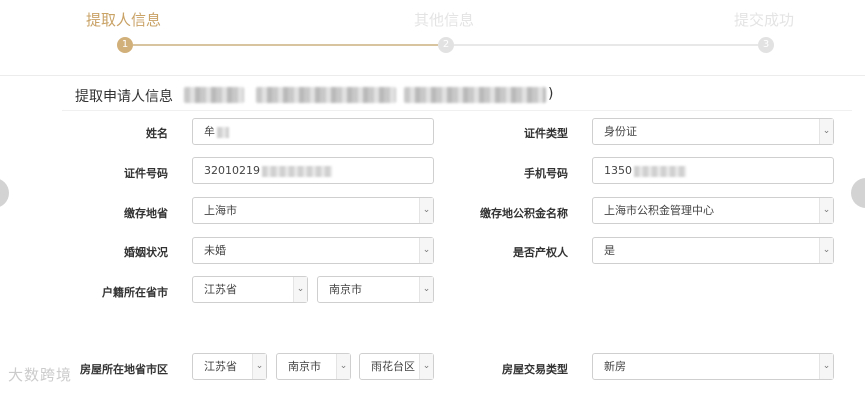 This screenshot has height=393, width=865. I want to click on deposit-province-select: 上海市 ⌄, so click(313, 210).